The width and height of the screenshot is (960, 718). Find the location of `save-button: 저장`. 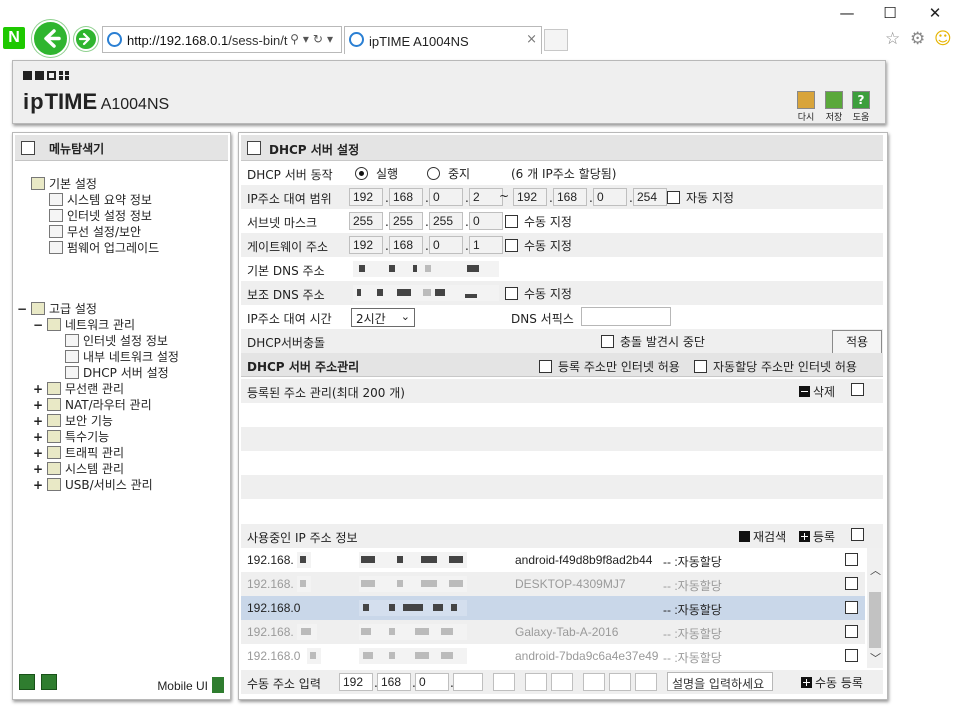

save-button: 저장 is located at coordinates (834, 107).